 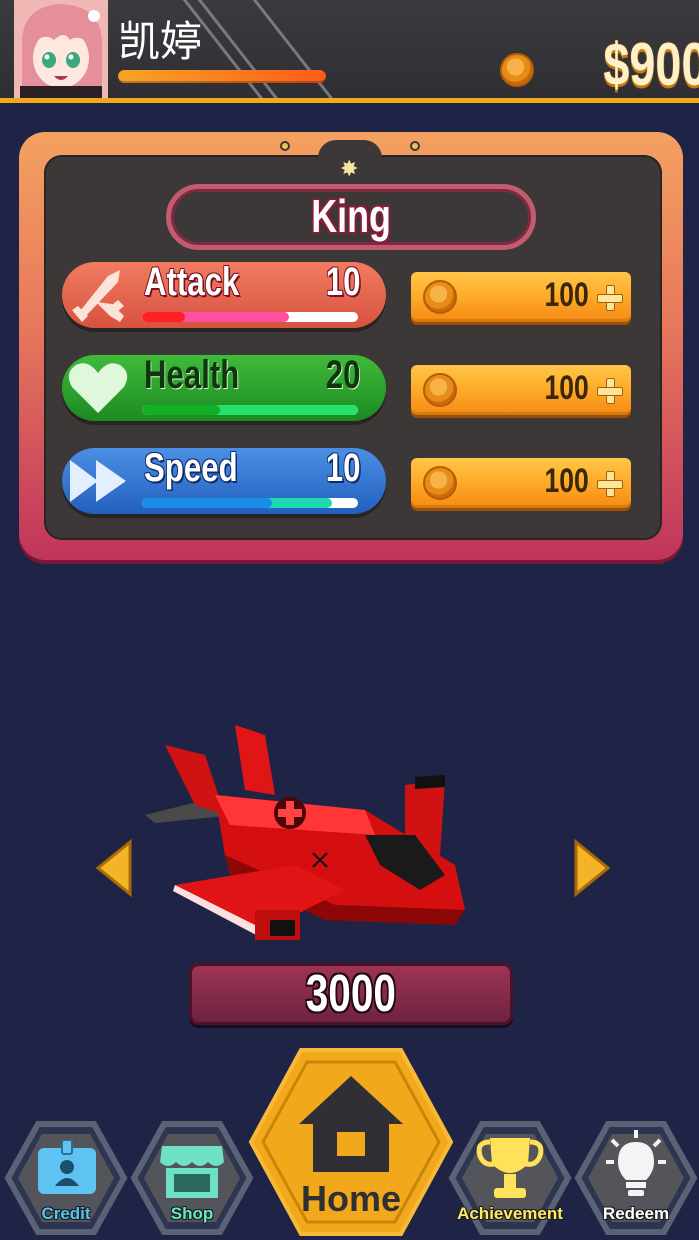 I want to click on lightbulb-icon, so click(x=636, y=1163).